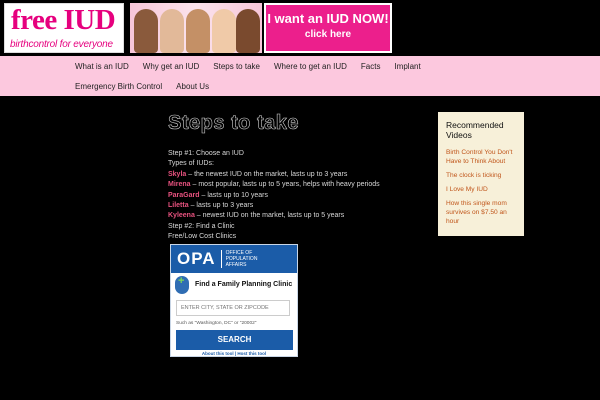  I want to click on location-pin-icon, so click(182, 284).